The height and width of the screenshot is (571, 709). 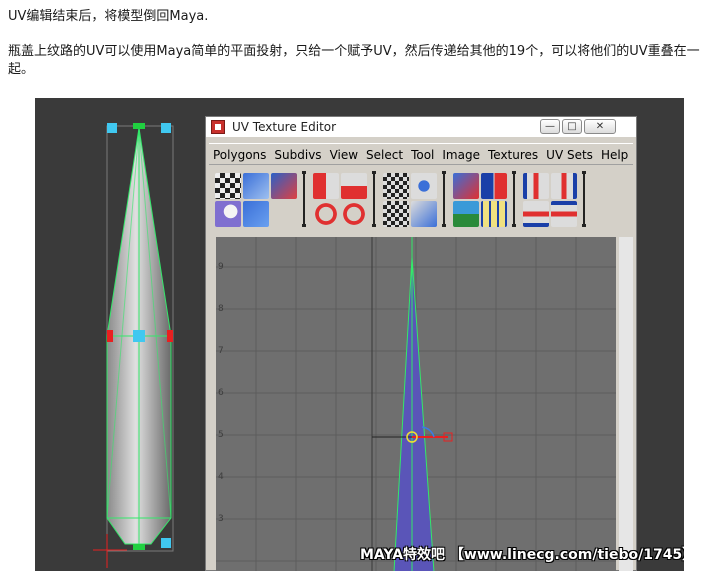 What do you see at coordinates (414, 413) in the screenshot?
I see `uv-shell` at bounding box center [414, 413].